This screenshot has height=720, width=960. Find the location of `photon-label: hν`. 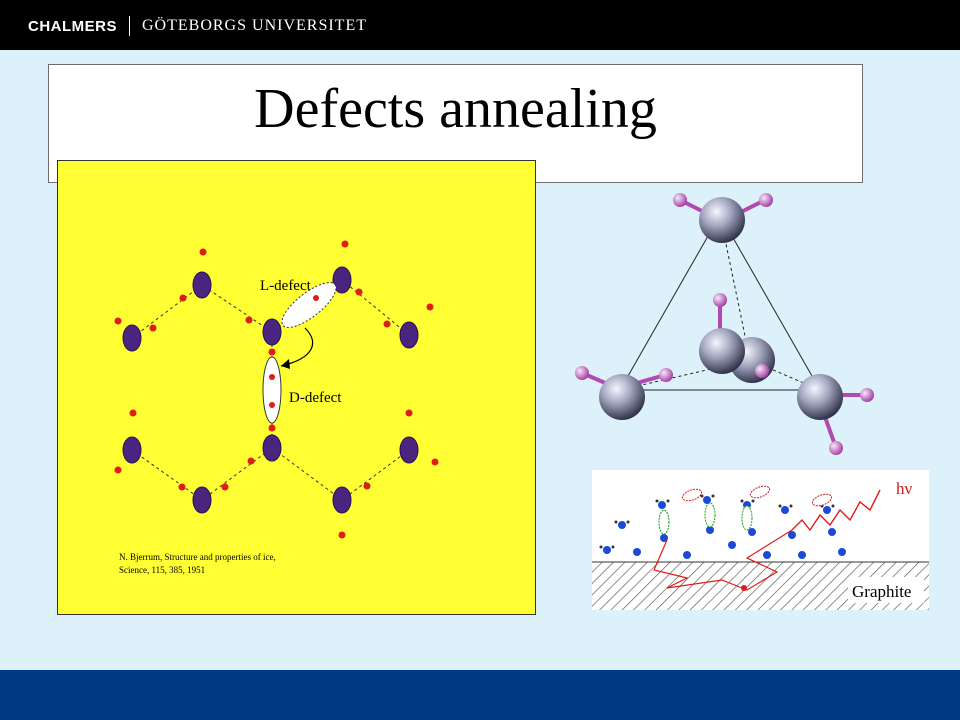

photon-label: hν is located at coordinates (904, 488).